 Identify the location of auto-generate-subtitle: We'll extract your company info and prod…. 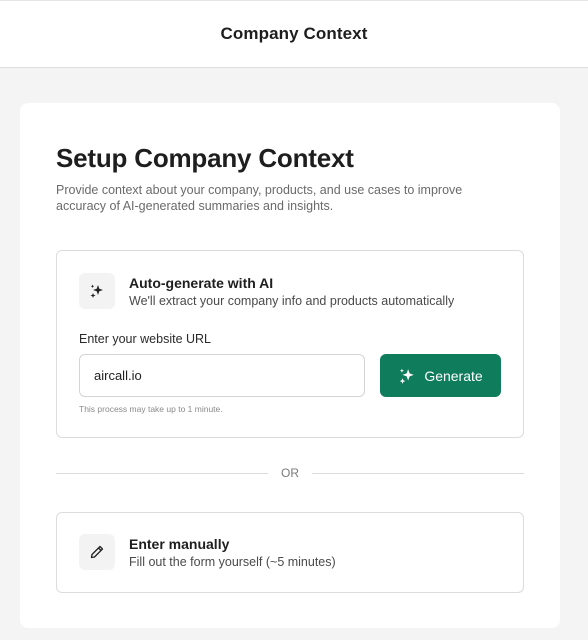
(292, 301).